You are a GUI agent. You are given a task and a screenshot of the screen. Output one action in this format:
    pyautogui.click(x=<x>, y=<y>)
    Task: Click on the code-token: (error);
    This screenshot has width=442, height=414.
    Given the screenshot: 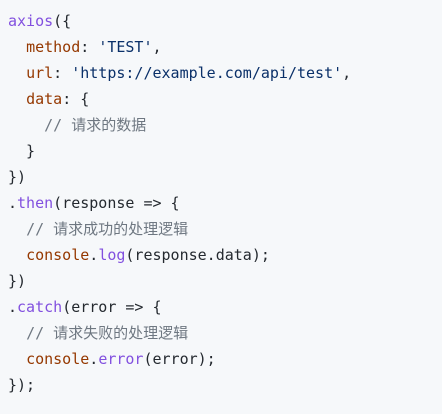 What is the action you would take?
    pyautogui.click(x=179, y=359)
    